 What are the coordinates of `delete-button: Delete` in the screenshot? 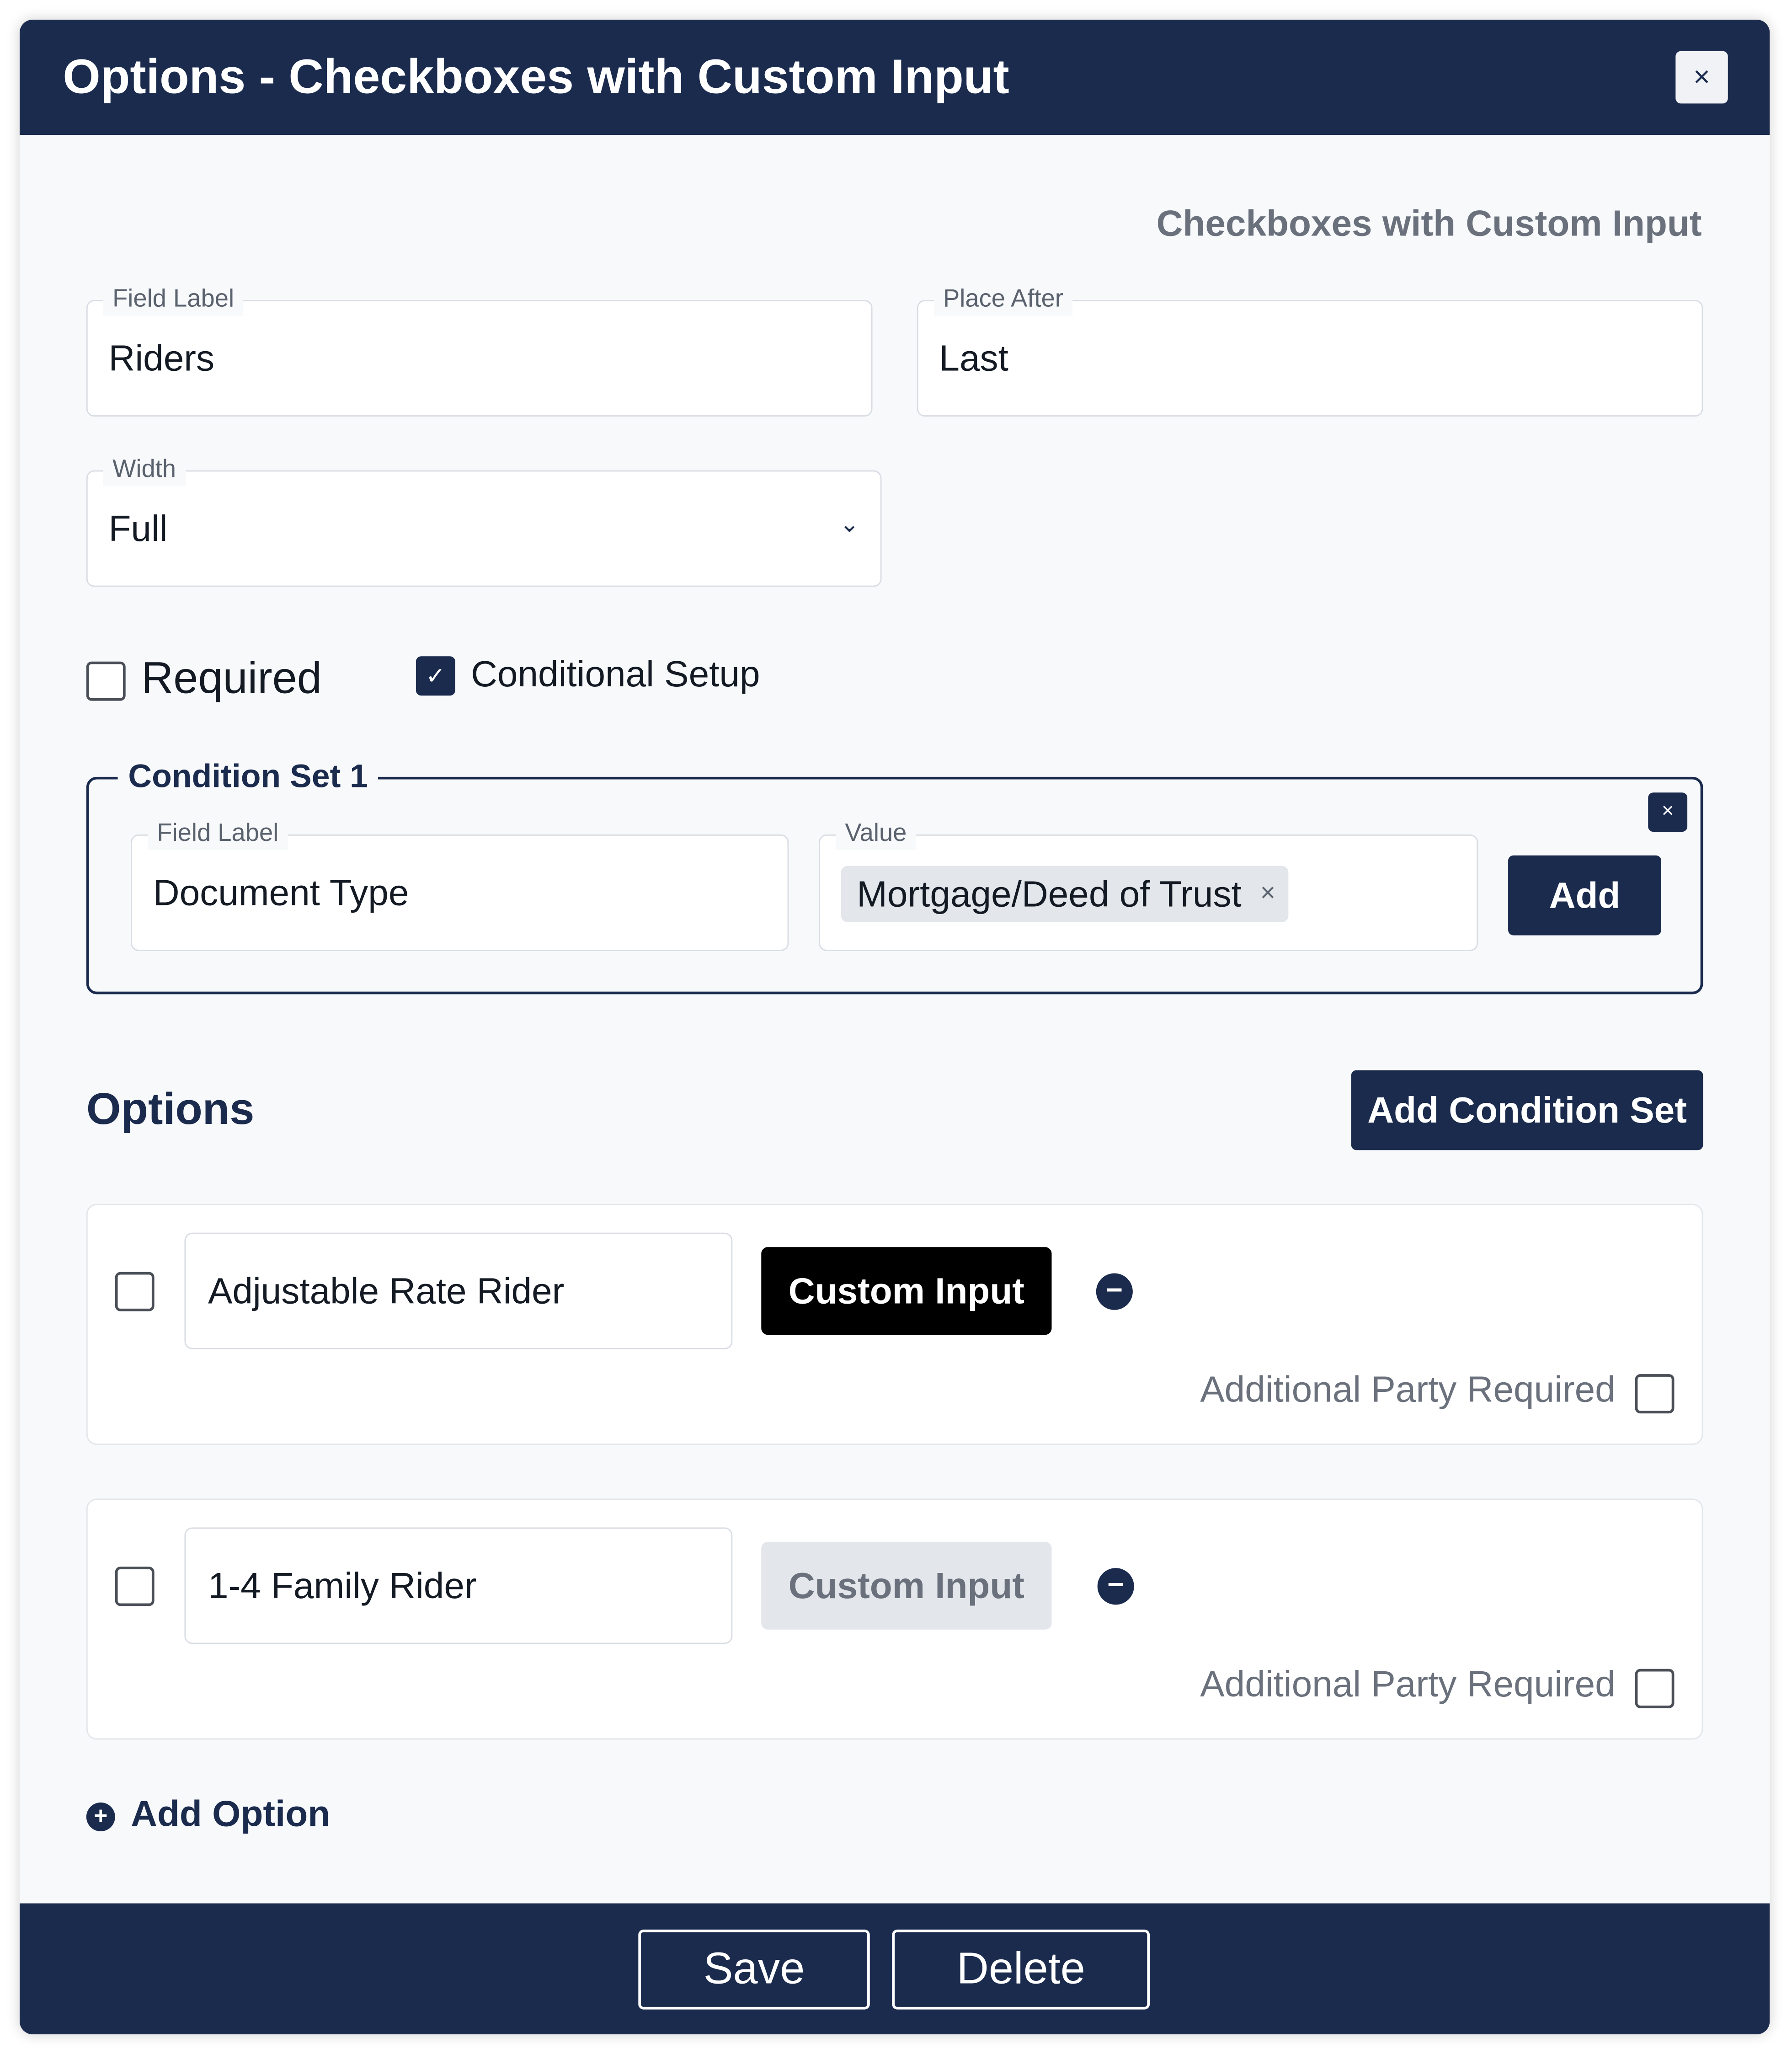 It's located at (1021, 1969).